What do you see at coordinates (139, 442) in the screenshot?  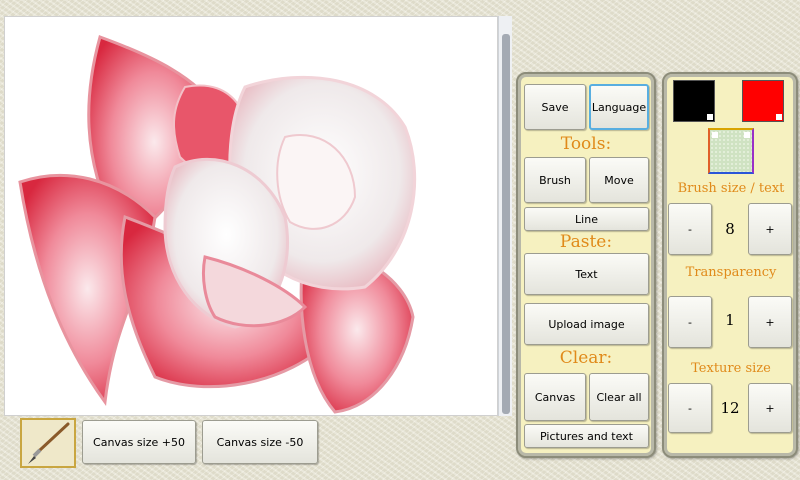 I see `canvas-size-increase-button: Canvas size +50` at bounding box center [139, 442].